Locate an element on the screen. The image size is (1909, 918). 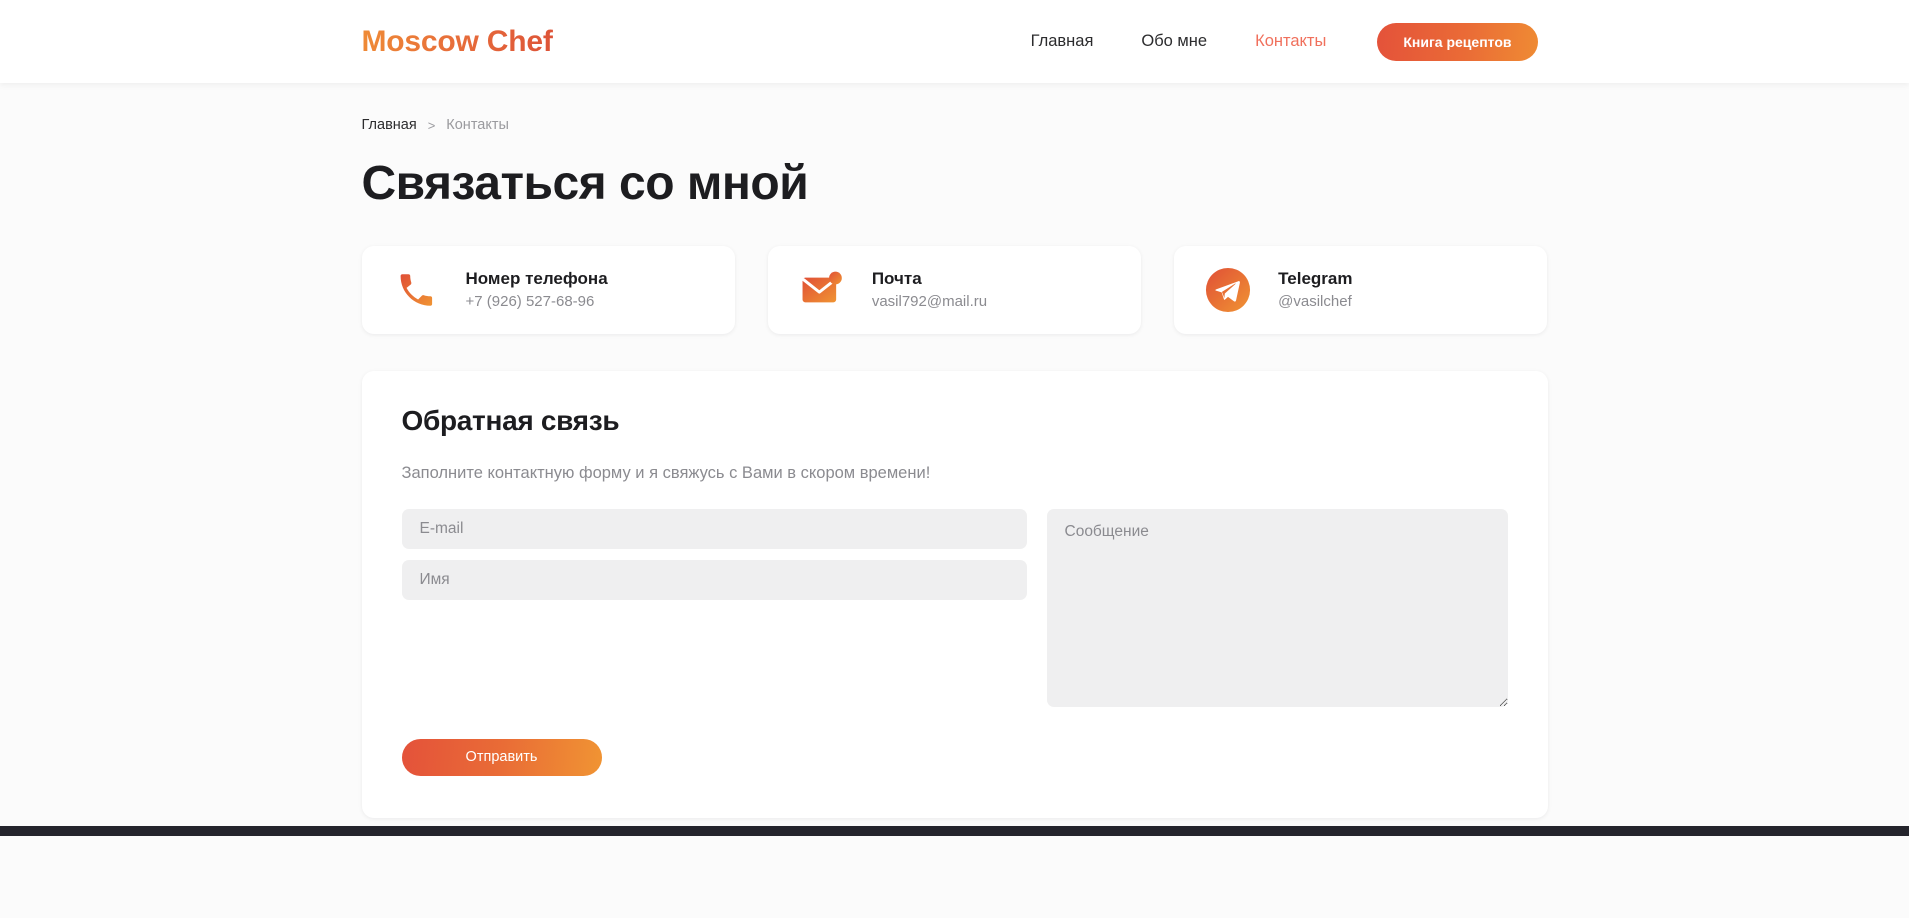
site-footer is located at coordinates (954, 831).